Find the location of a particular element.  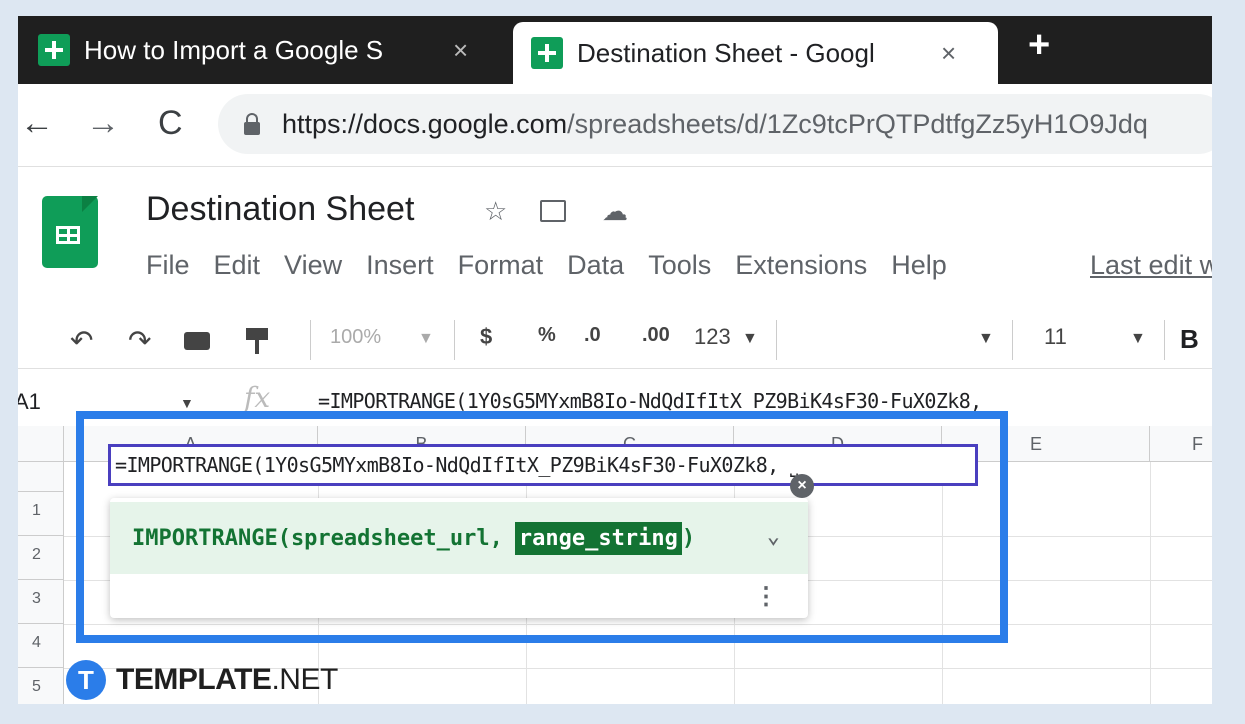

more-formats-button: 123 is located at coordinates (712, 337).